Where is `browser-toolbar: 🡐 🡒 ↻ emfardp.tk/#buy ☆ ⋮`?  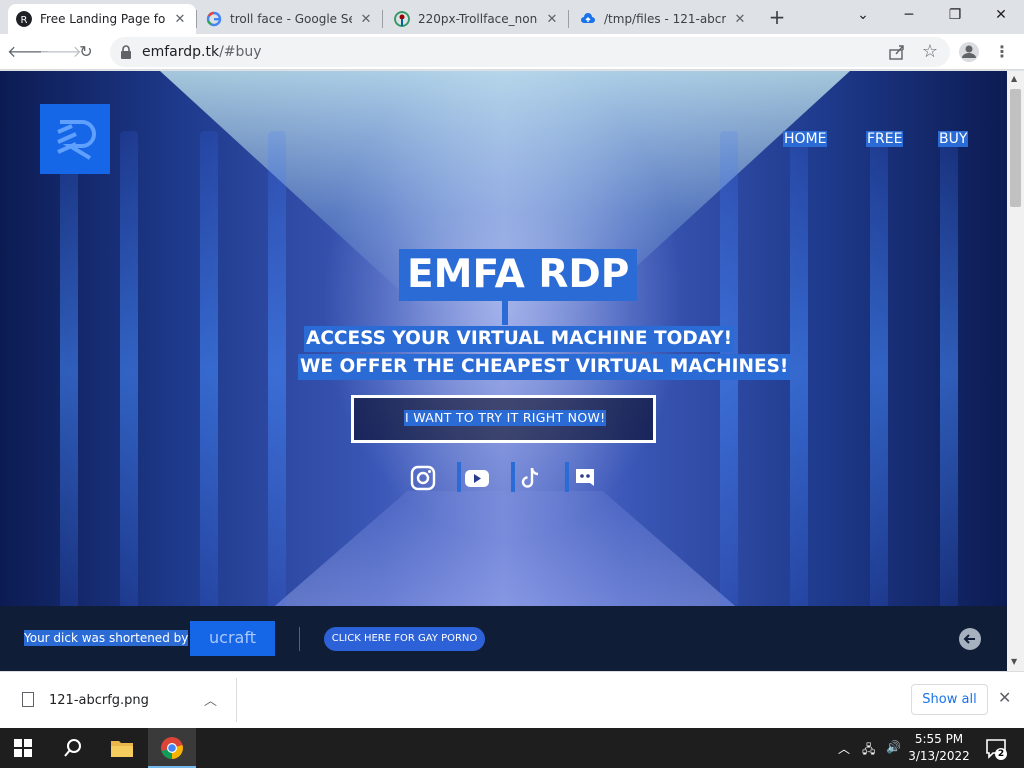
browser-toolbar: 🡐 🡒 ↻ emfardp.tk/#buy ☆ ⋮ is located at coordinates (512, 52).